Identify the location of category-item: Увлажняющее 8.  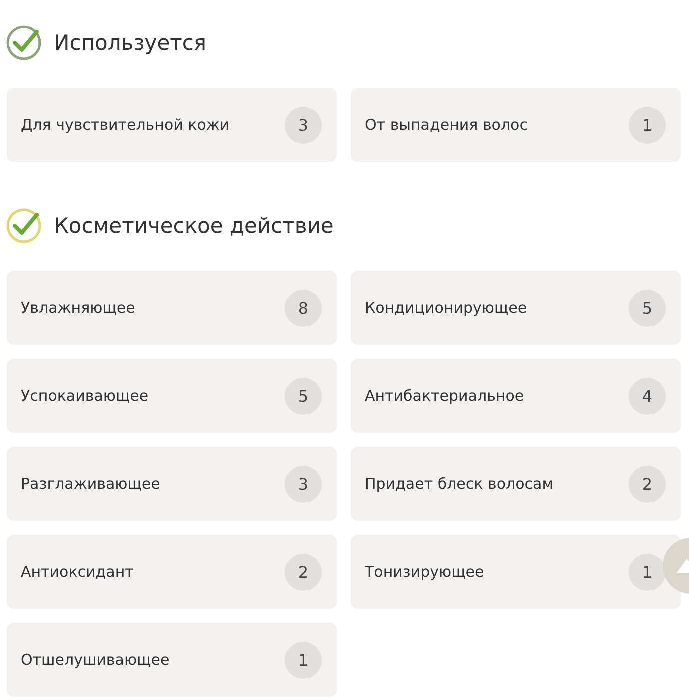
(172, 308).